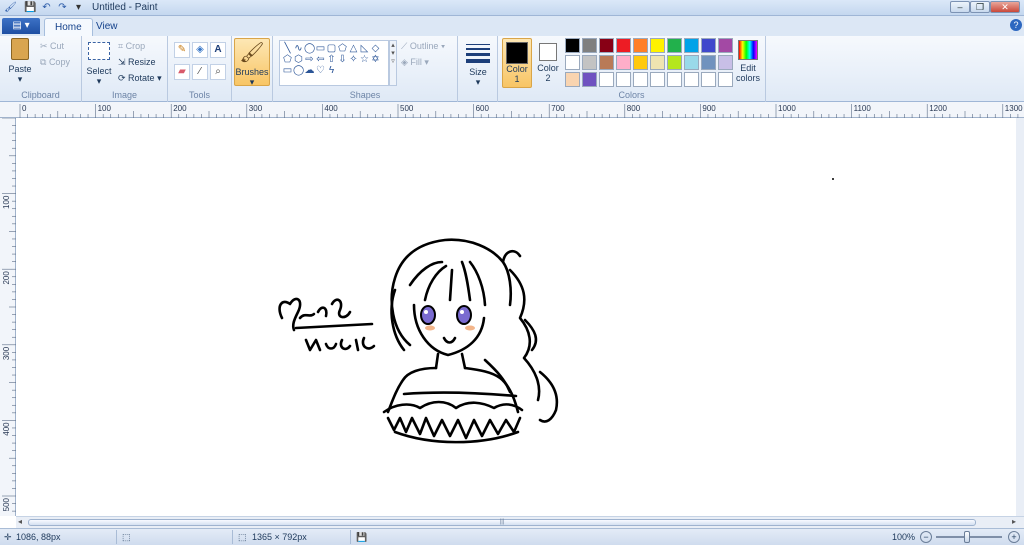 This screenshot has height=545, width=1024. I want to click on vertical-ruler-ticks: 100 200 300 400 500, so click(9, 315).